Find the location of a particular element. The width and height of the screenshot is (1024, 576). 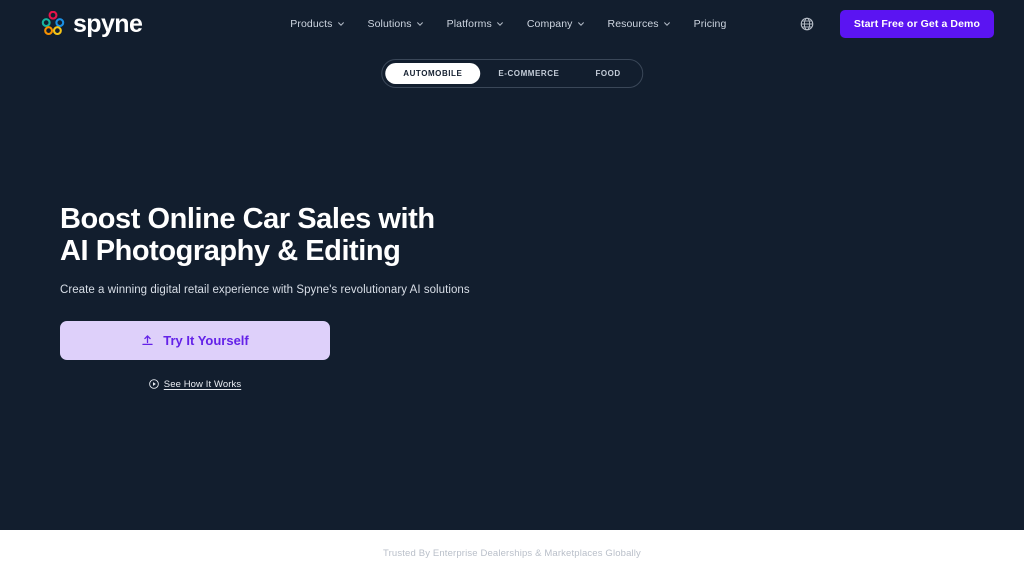

nav-item-label: Products is located at coordinates (311, 24).